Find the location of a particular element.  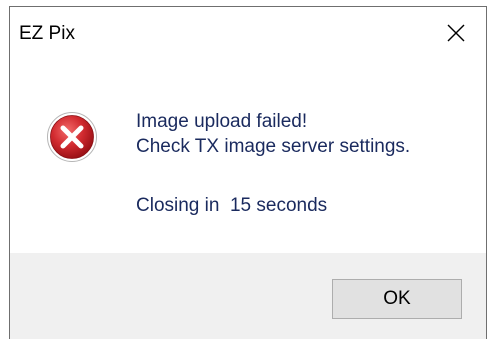

message-line-2: Check TX image server settings. is located at coordinates (273, 146).